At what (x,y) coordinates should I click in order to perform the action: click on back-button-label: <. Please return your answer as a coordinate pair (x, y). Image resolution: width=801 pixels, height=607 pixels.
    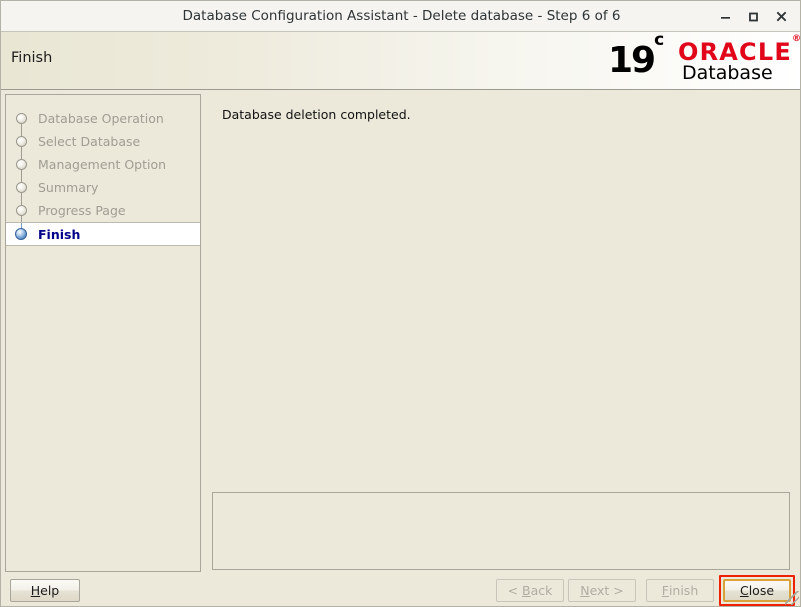
    Looking at the image, I should click on (515, 590).